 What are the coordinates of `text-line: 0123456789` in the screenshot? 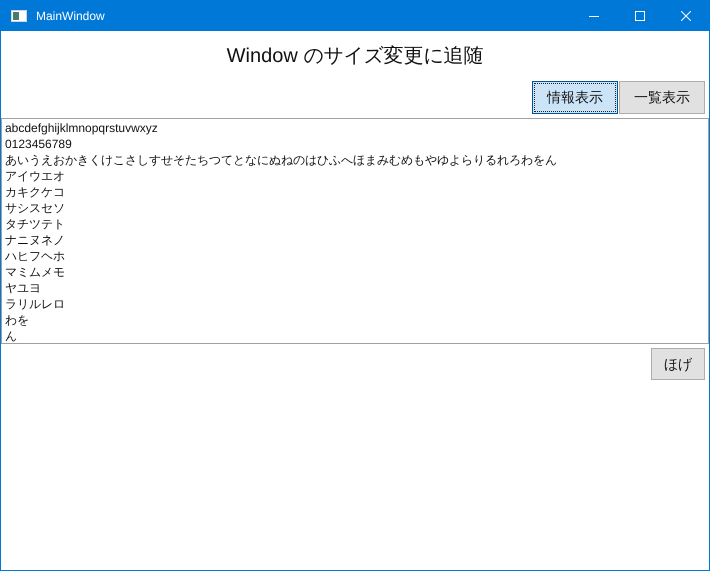 It's located at (39, 144).